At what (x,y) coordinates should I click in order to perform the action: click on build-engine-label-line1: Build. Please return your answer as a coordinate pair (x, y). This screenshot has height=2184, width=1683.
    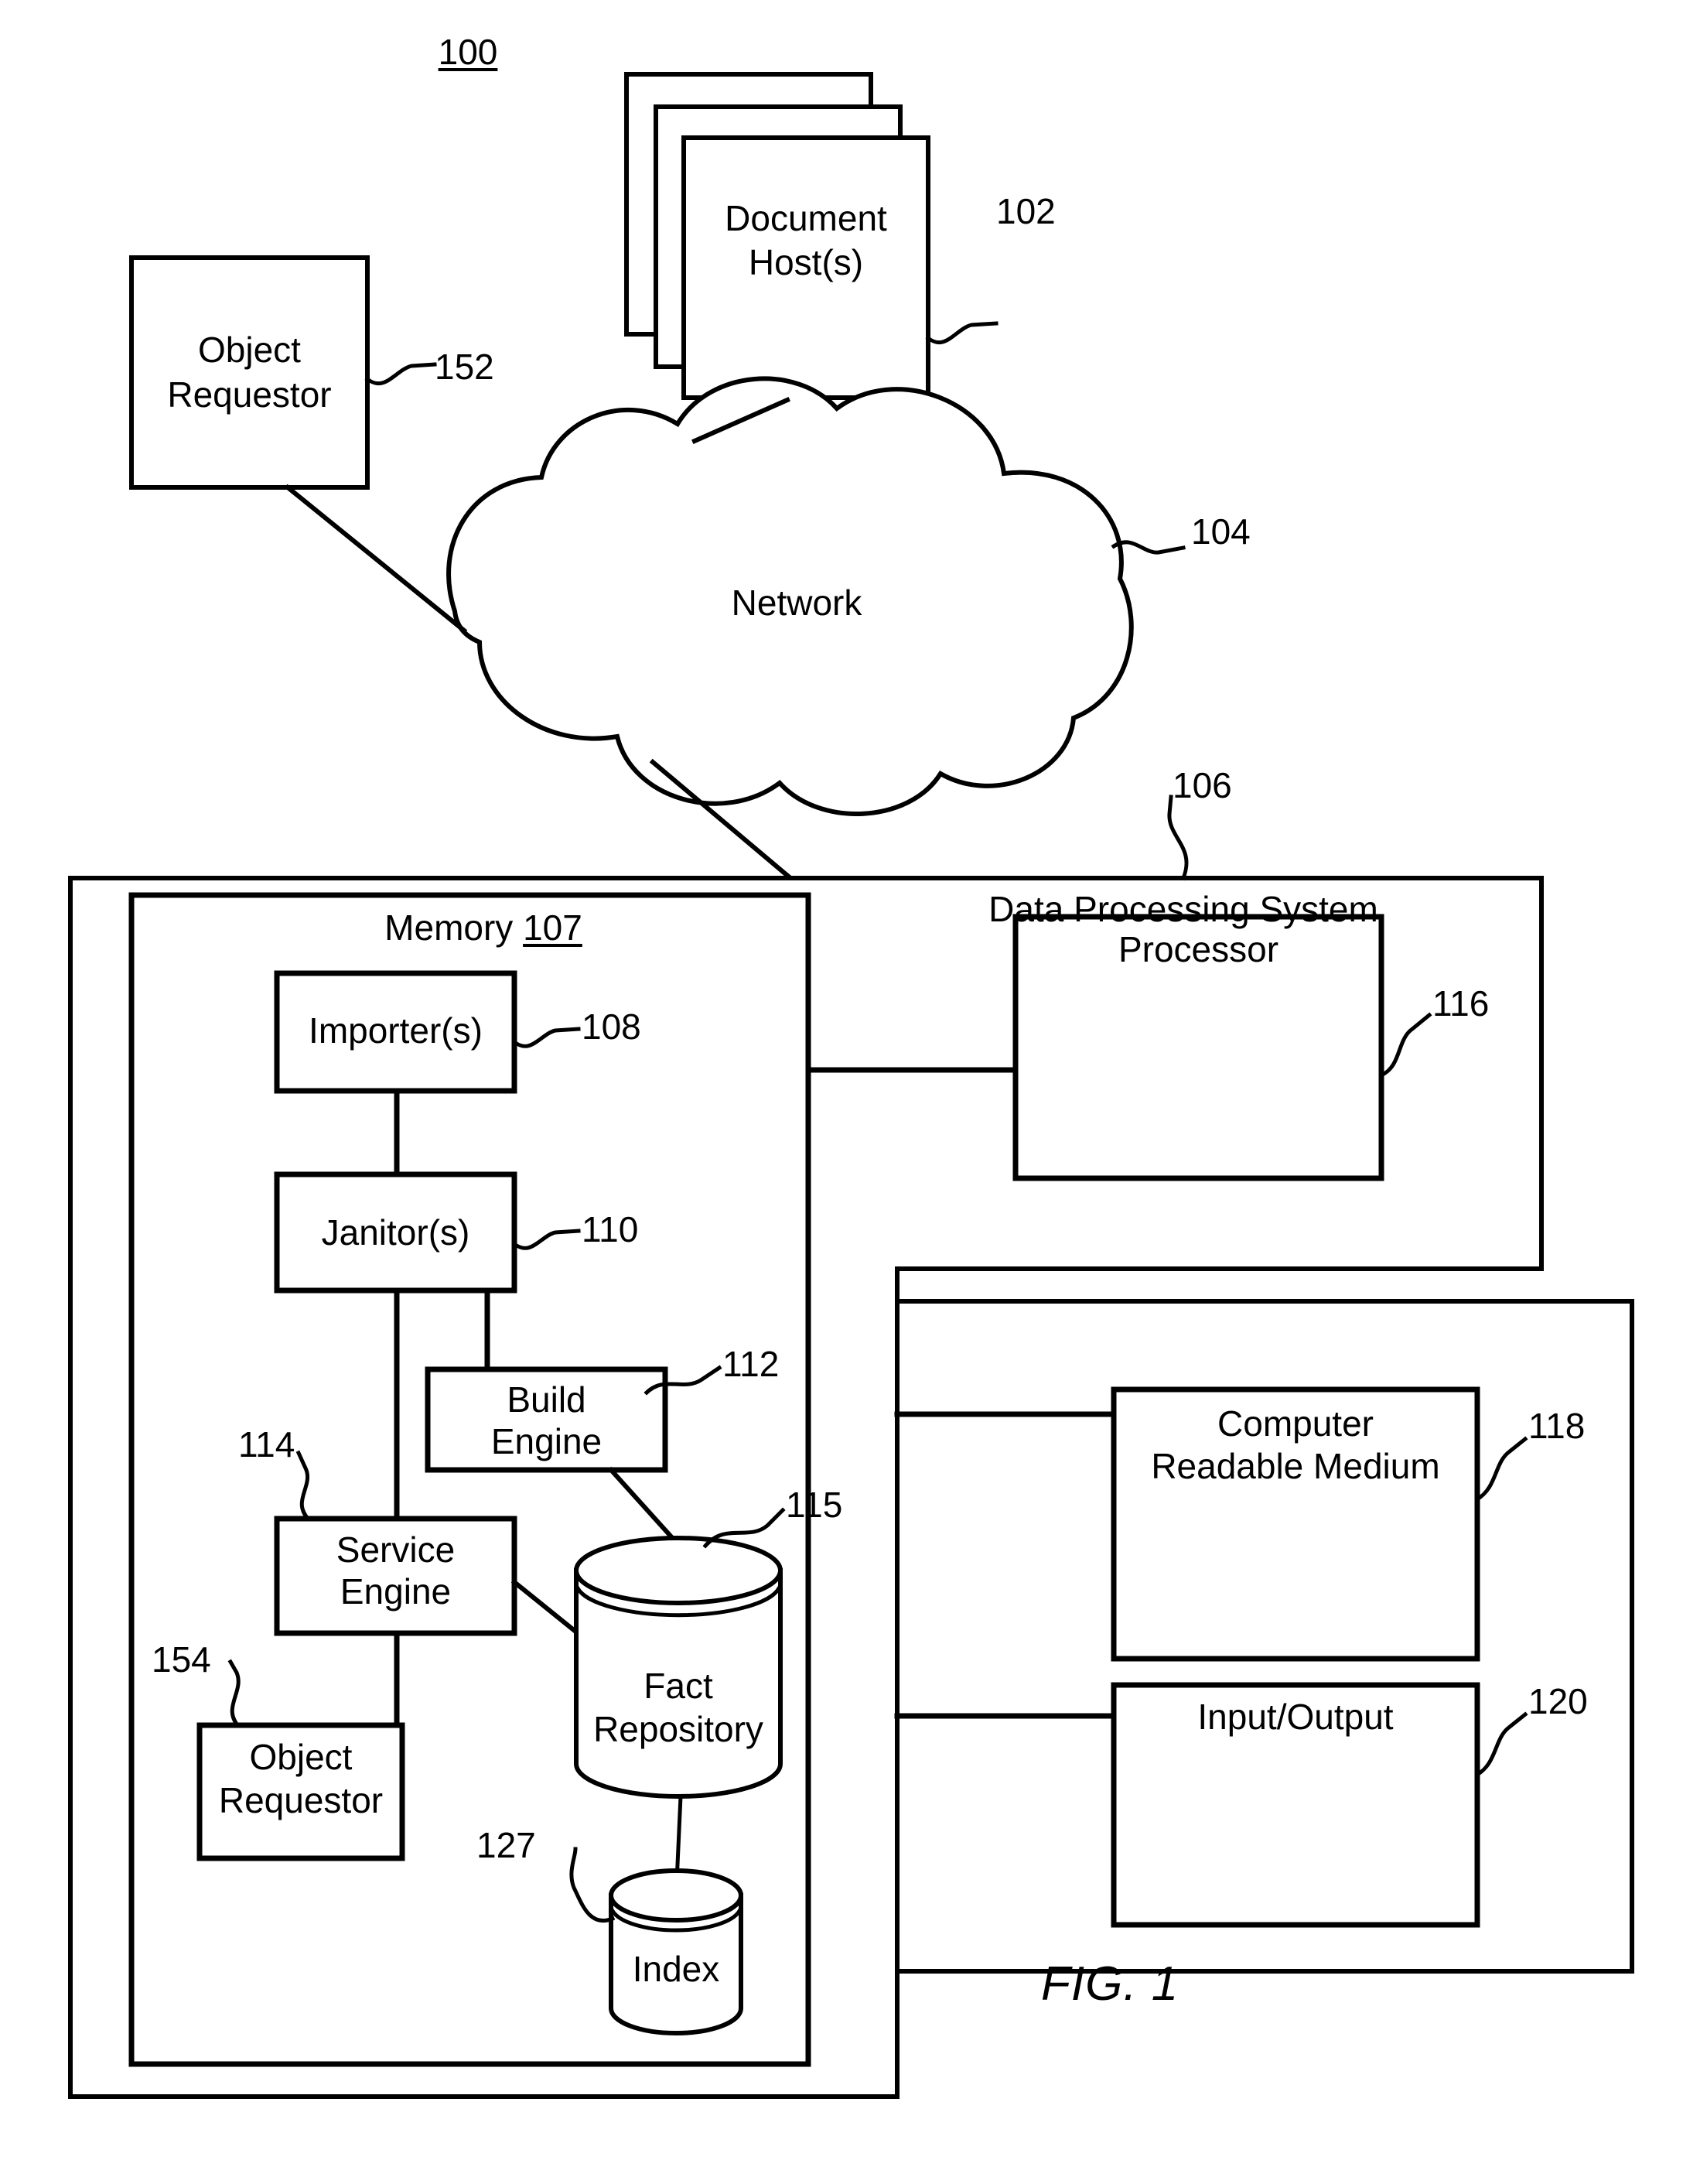
    Looking at the image, I should click on (546, 1399).